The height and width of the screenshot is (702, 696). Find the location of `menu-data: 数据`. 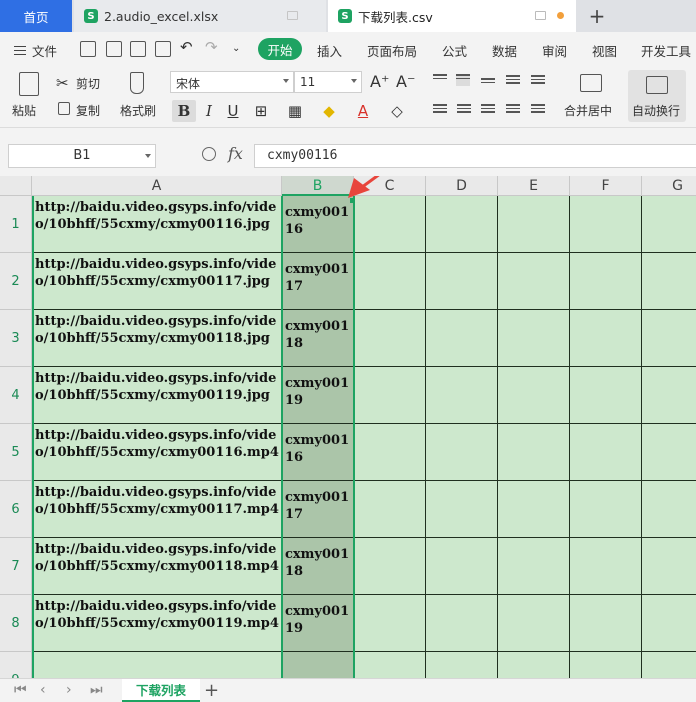

menu-data: 数据 is located at coordinates (504, 50).